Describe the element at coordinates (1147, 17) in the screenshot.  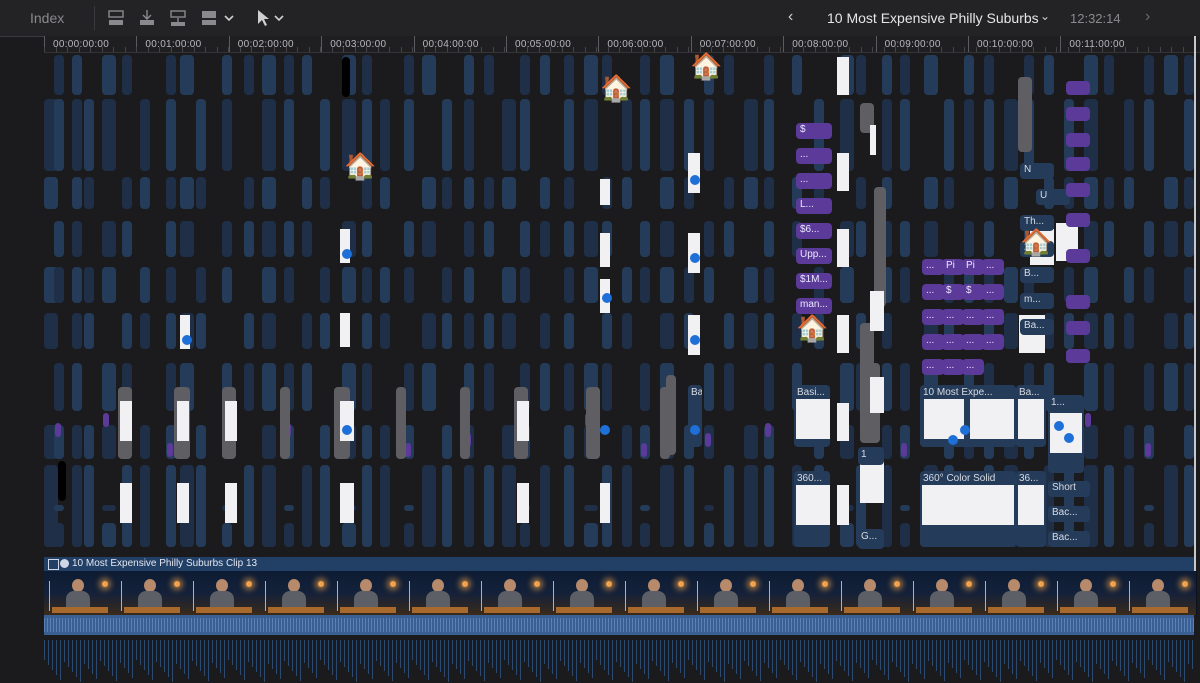
I see `next-project-chevron-icon: ›` at that location.